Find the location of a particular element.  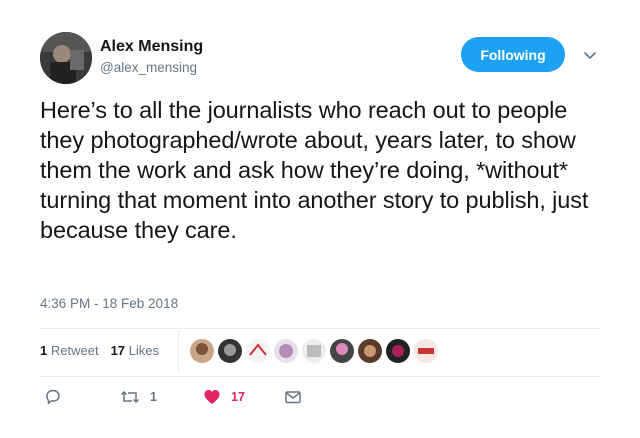

likes-label: Likes is located at coordinates (144, 350).